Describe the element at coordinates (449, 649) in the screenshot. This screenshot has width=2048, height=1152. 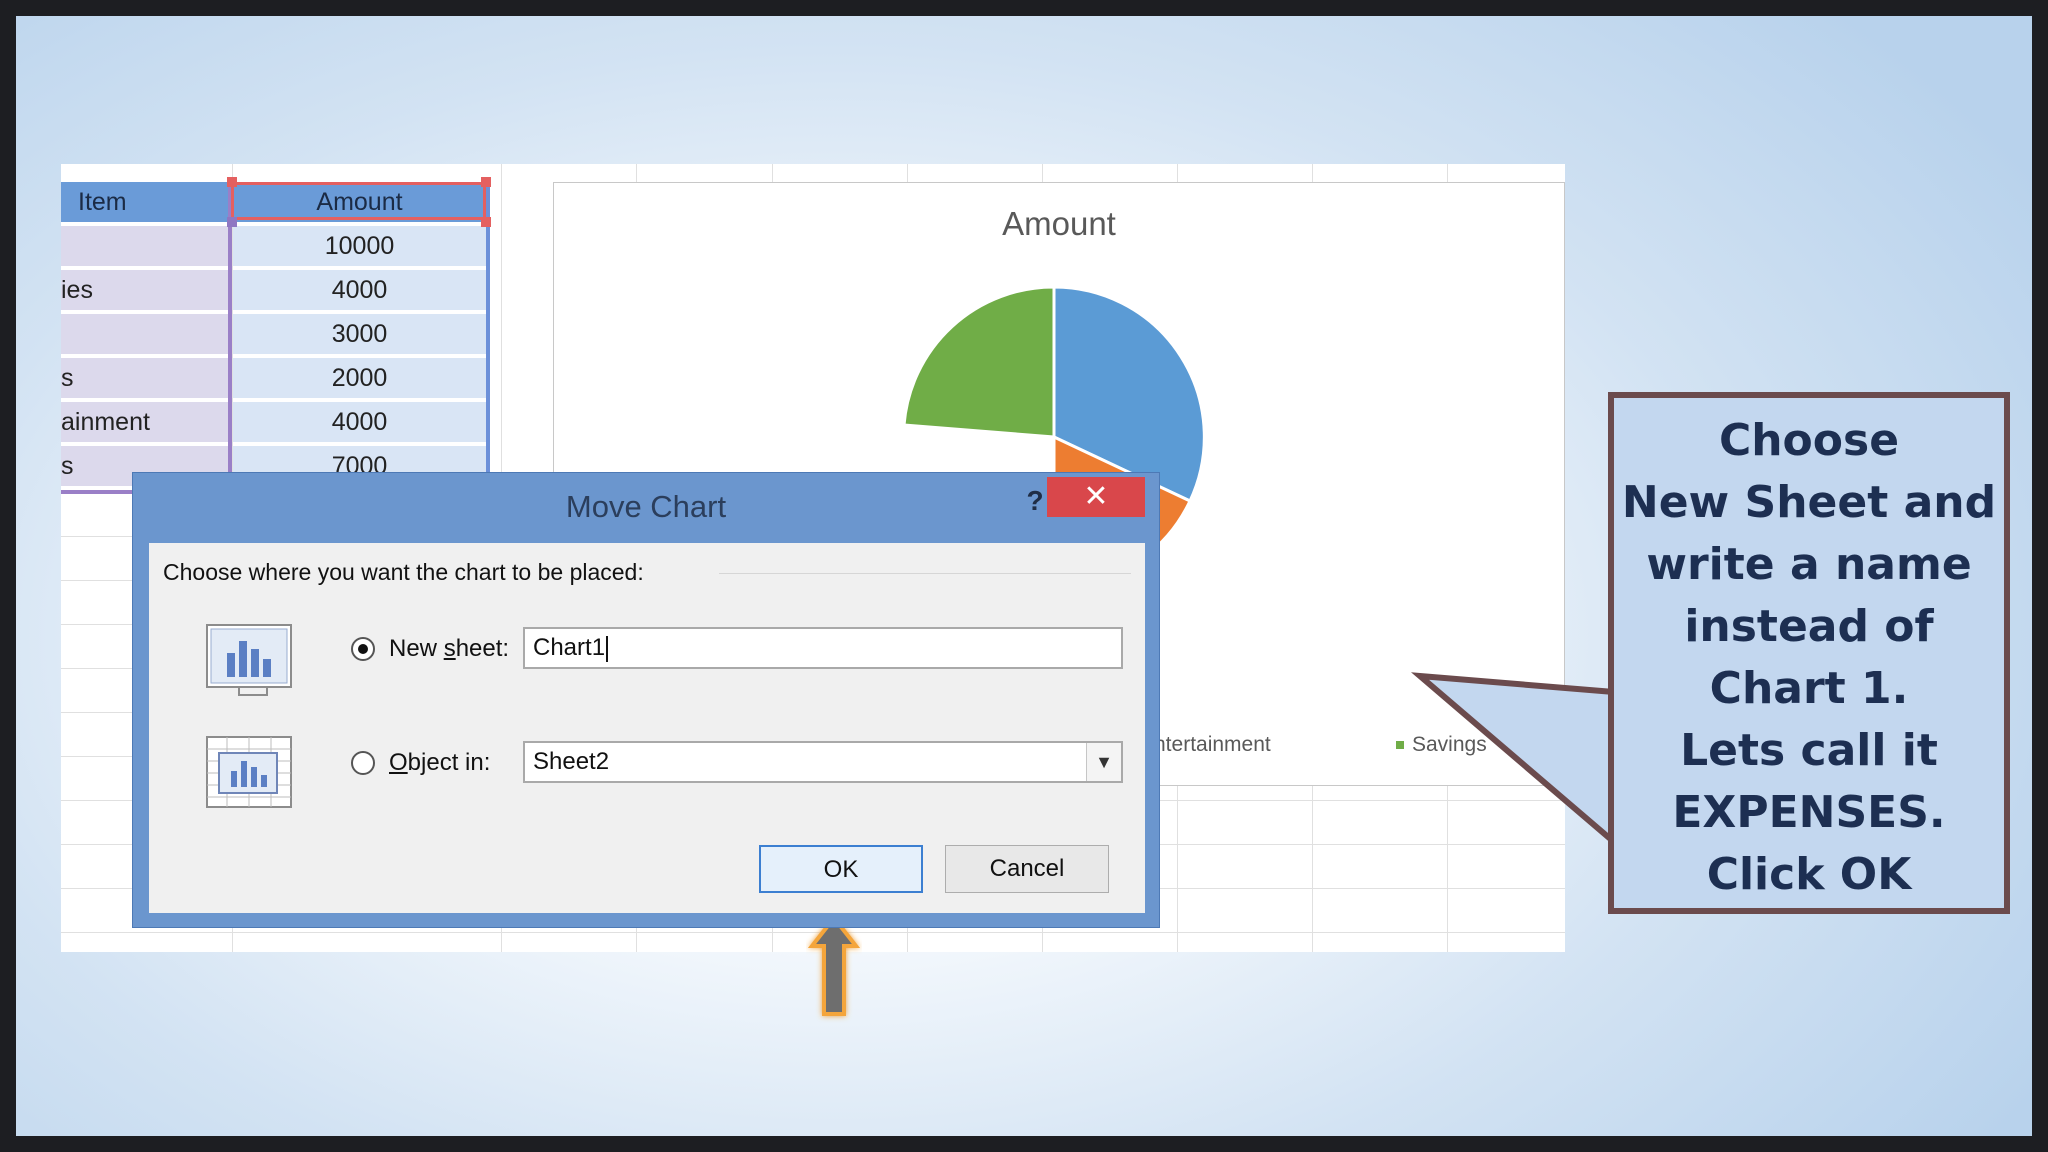
I see `new-sheet-label: New sheet:` at that location.